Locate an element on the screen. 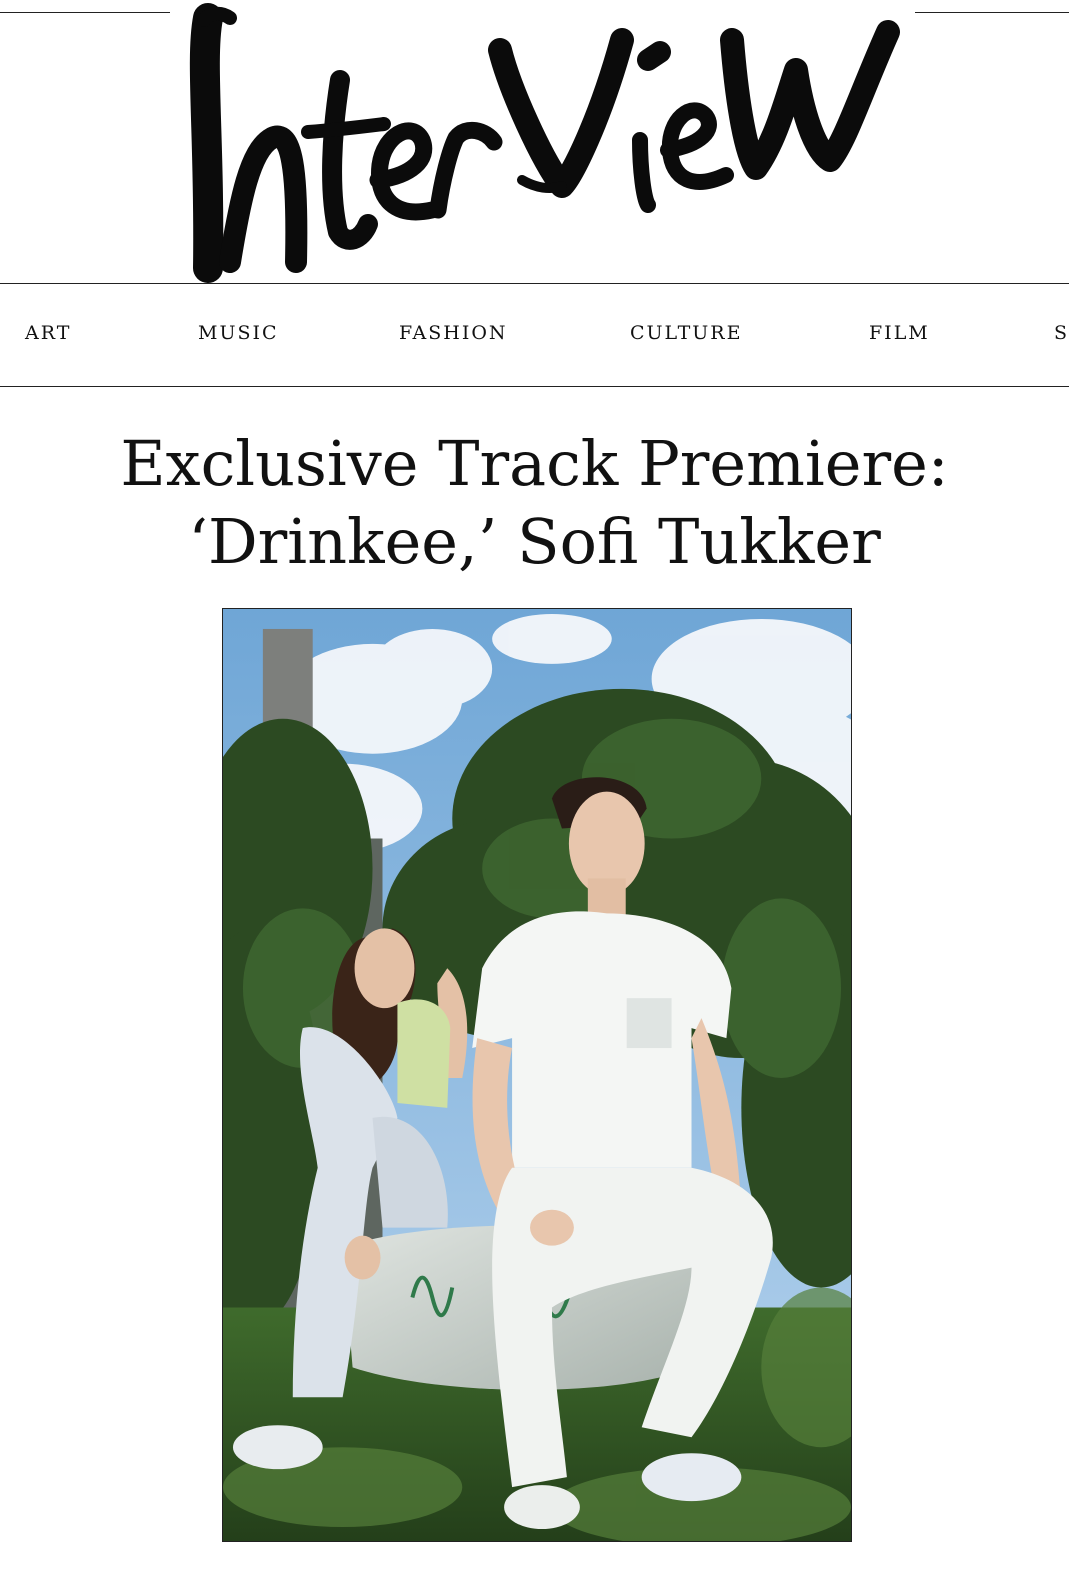 The image size is (1069, 1584). nav-item-fashion: FASHION is located at coordinates (453, 333).